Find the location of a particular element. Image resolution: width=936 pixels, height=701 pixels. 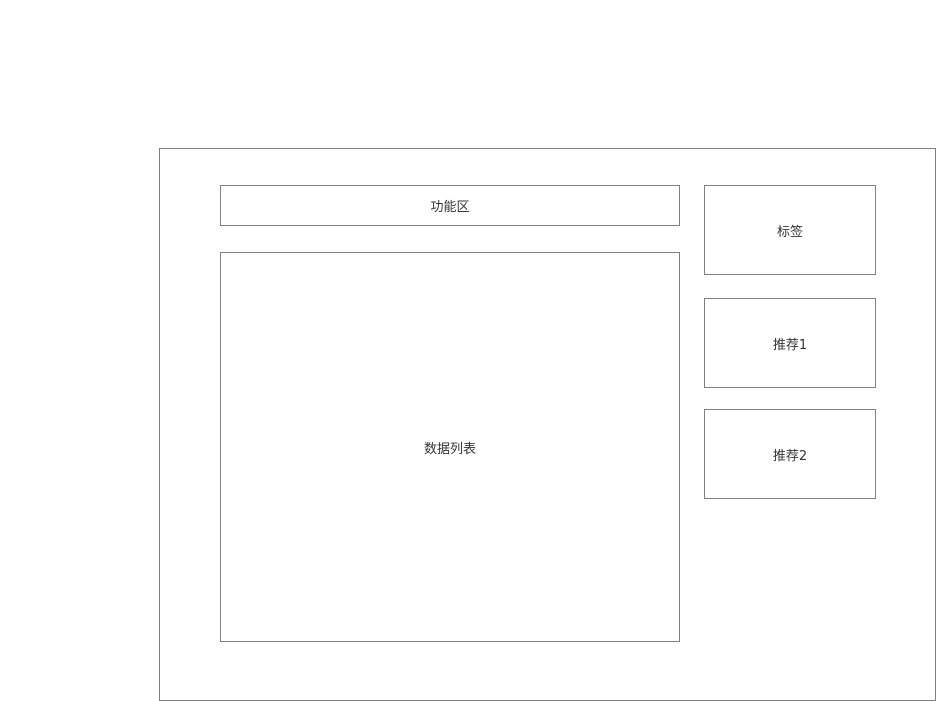

data-list-label: 数据列表 is located at coordinates (449, 449).